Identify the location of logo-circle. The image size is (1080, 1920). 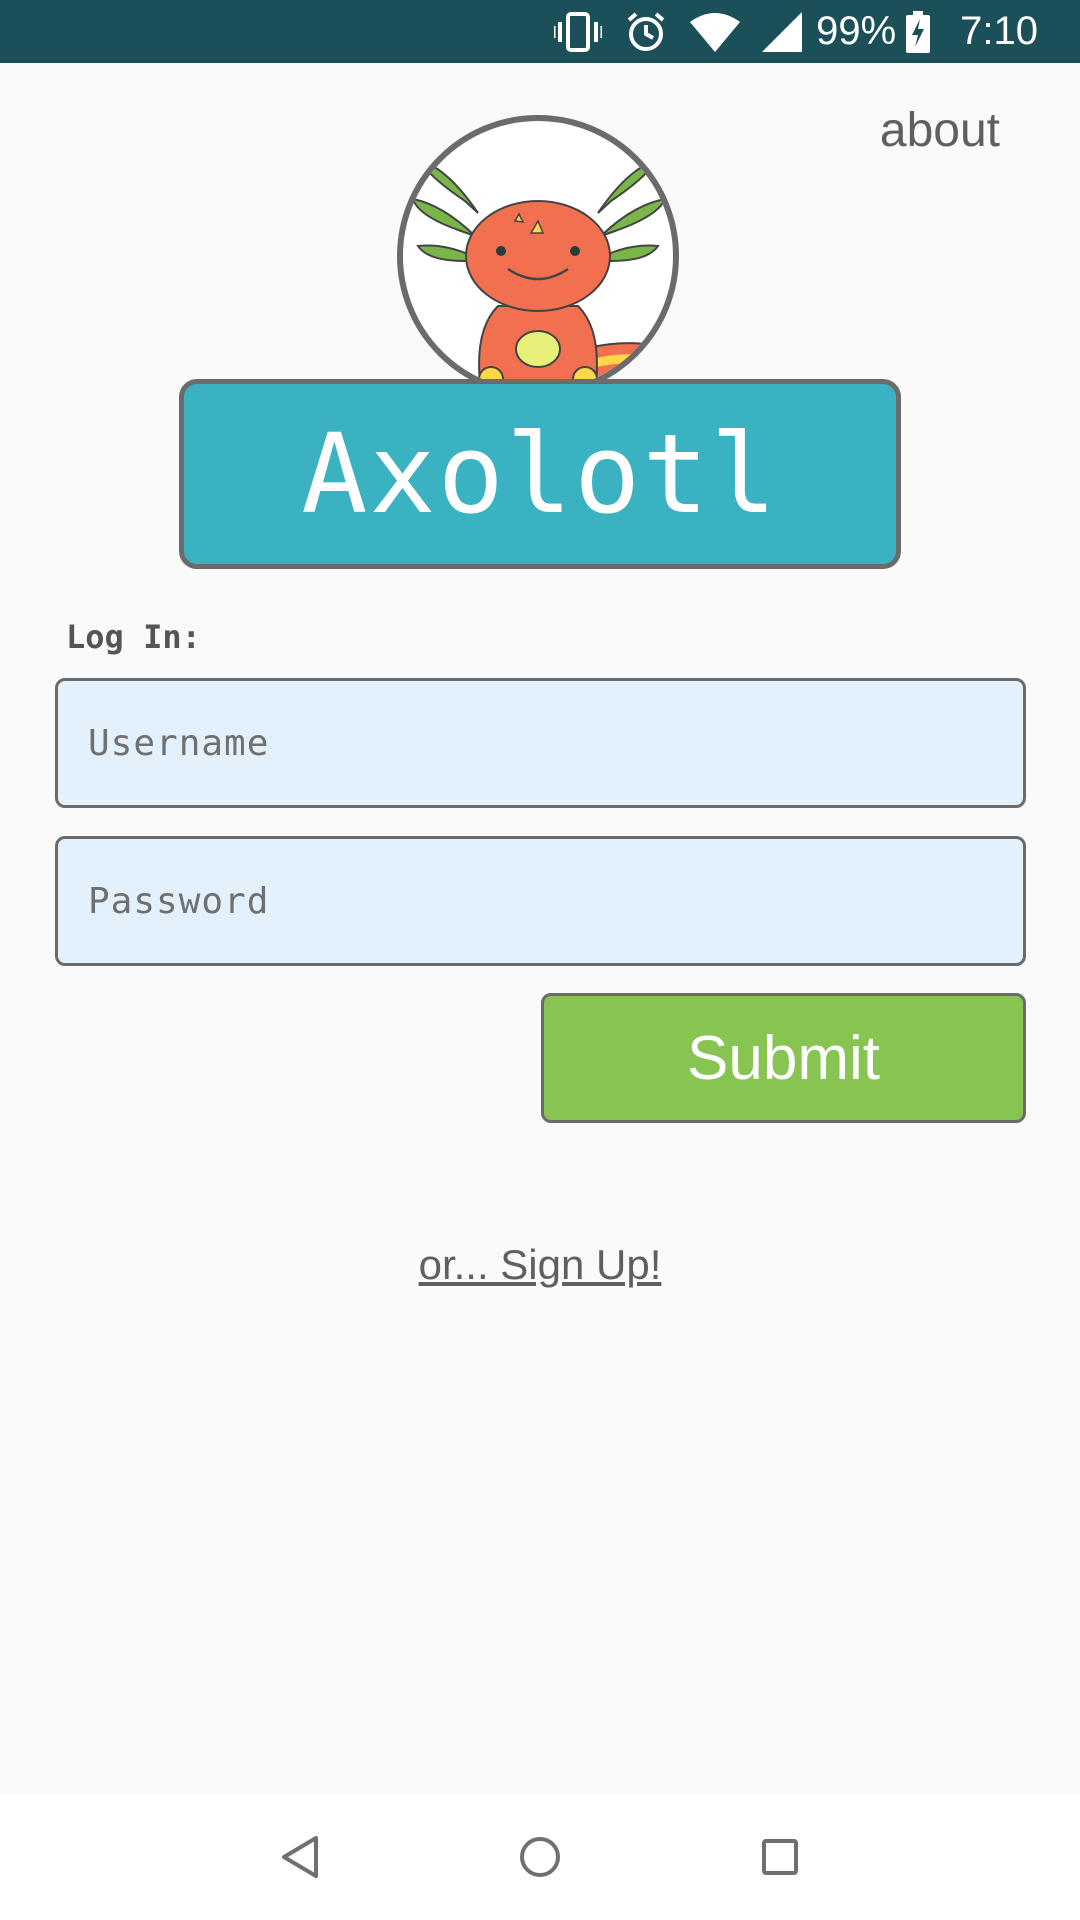
(538, 256).